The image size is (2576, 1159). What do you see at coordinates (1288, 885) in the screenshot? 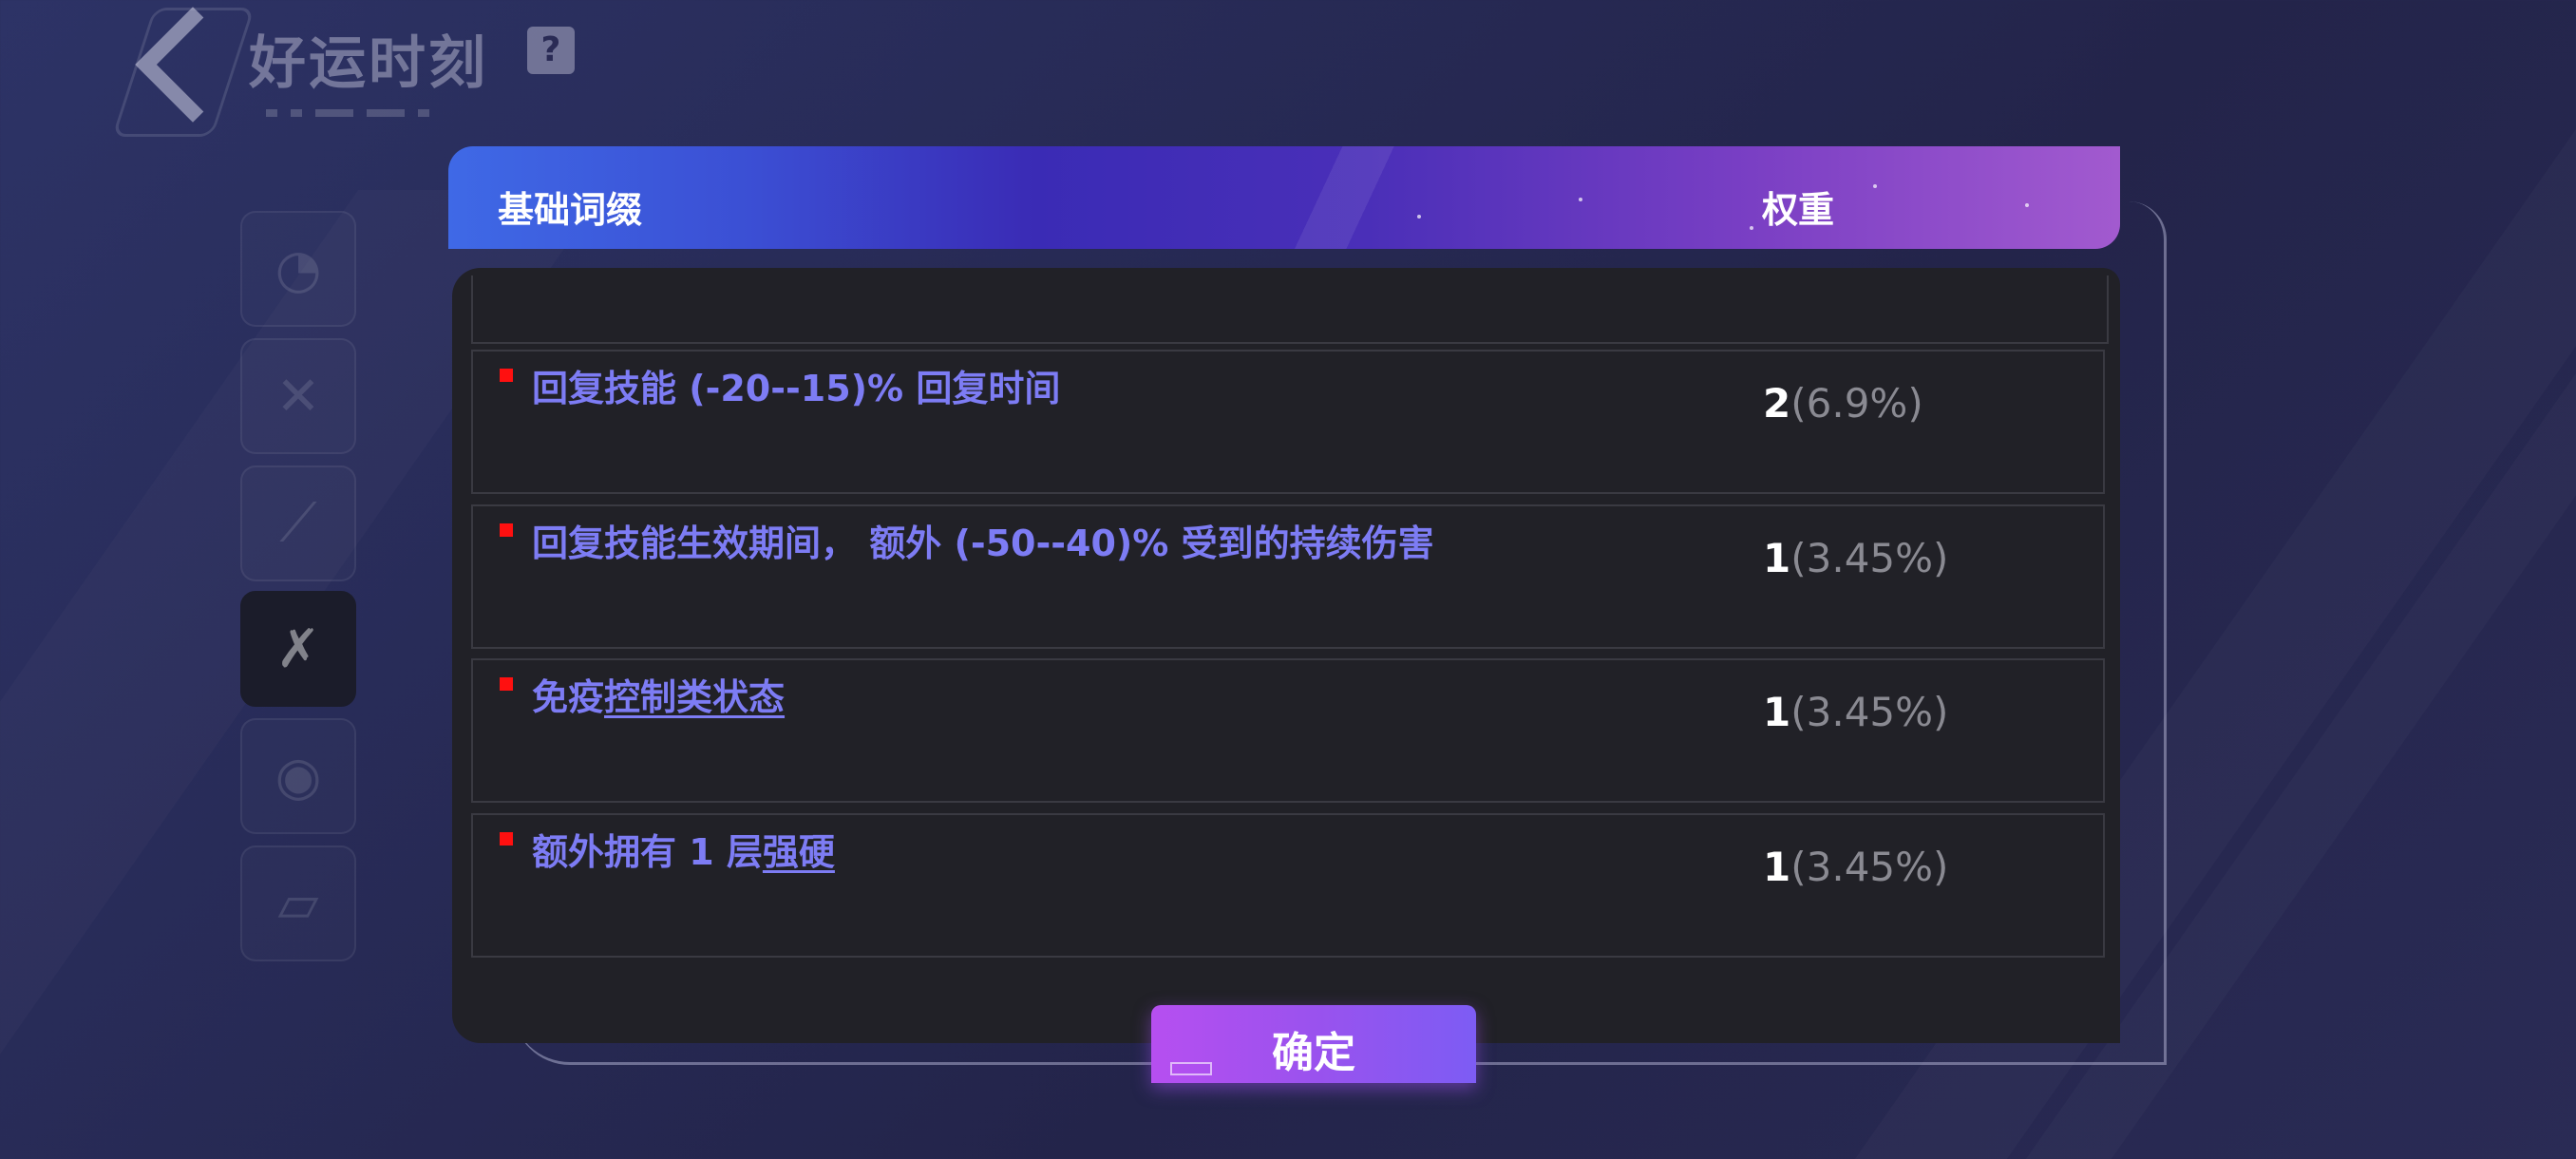
I see `table-row: 额外拥有 1 层强硬 1(3.45%)` at bounding box center [1288, 885].